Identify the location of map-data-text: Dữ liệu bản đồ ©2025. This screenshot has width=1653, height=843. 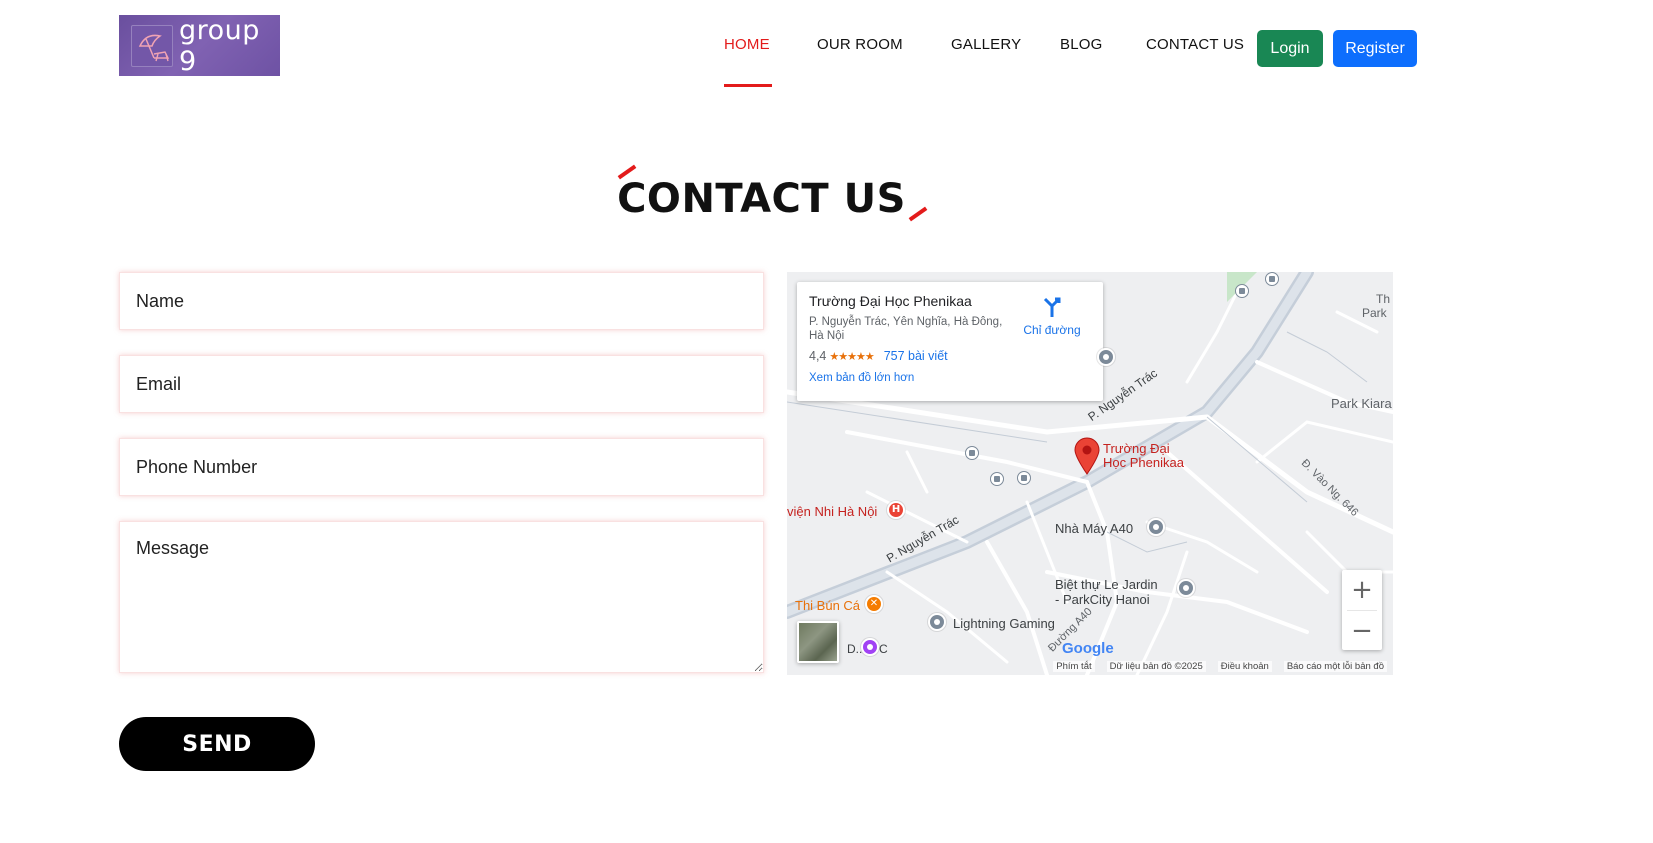
(1156, 666).